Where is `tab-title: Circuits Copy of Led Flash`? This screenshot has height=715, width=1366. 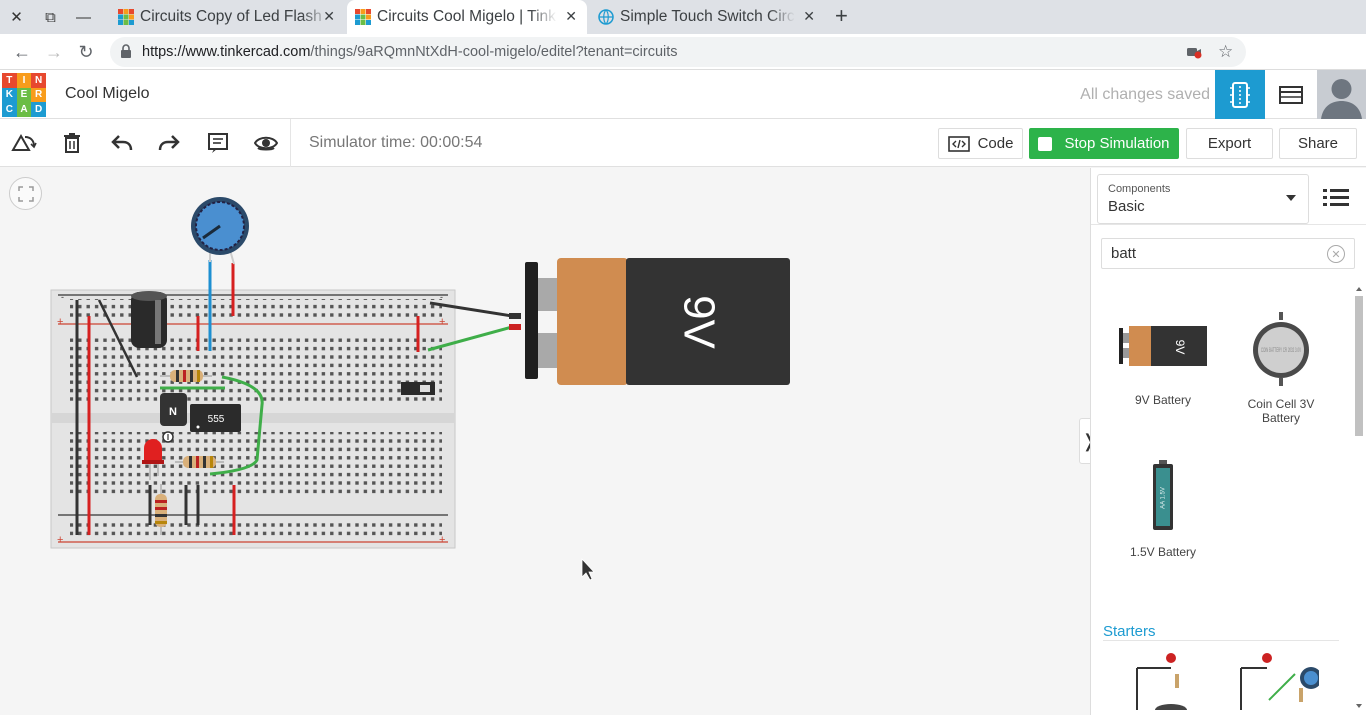
tab-title: Circuits Copy of Led Flash is located at coordinates (231, 16).